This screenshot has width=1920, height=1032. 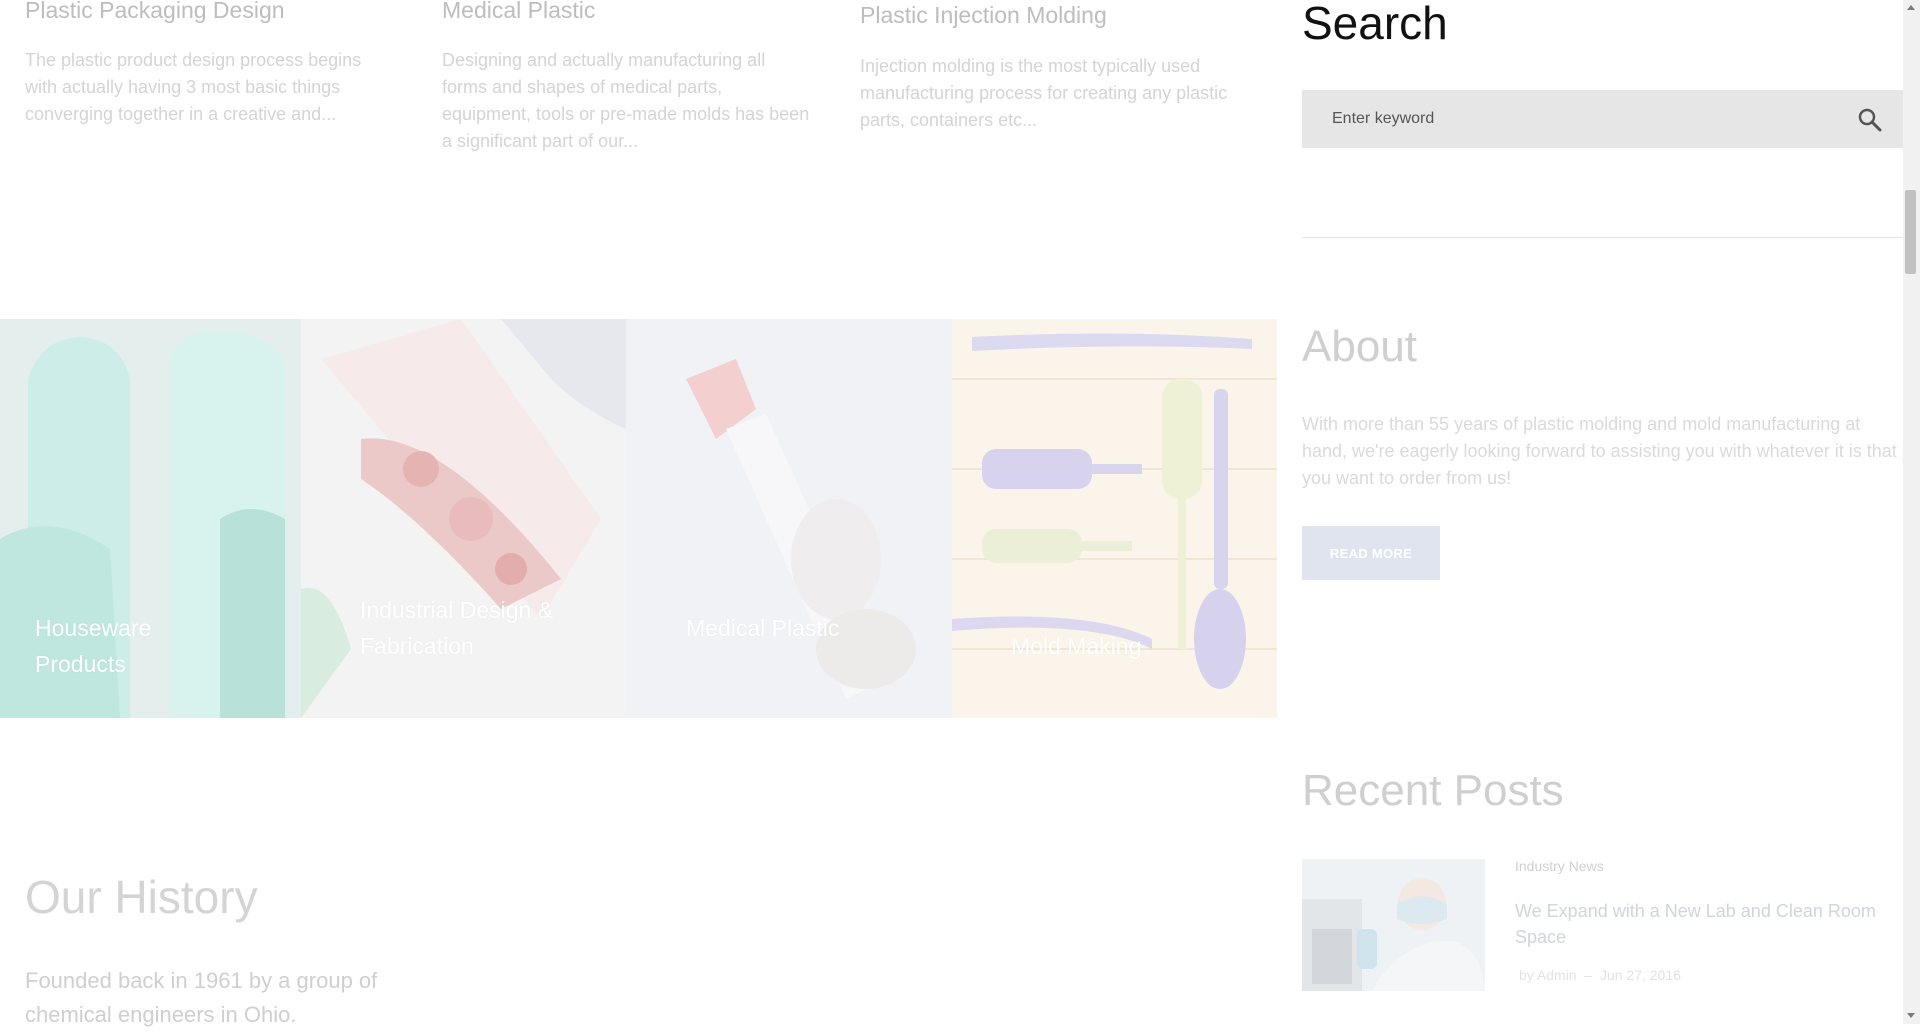 I want to click on post-thumbnail, so click(x=1393, y=925).